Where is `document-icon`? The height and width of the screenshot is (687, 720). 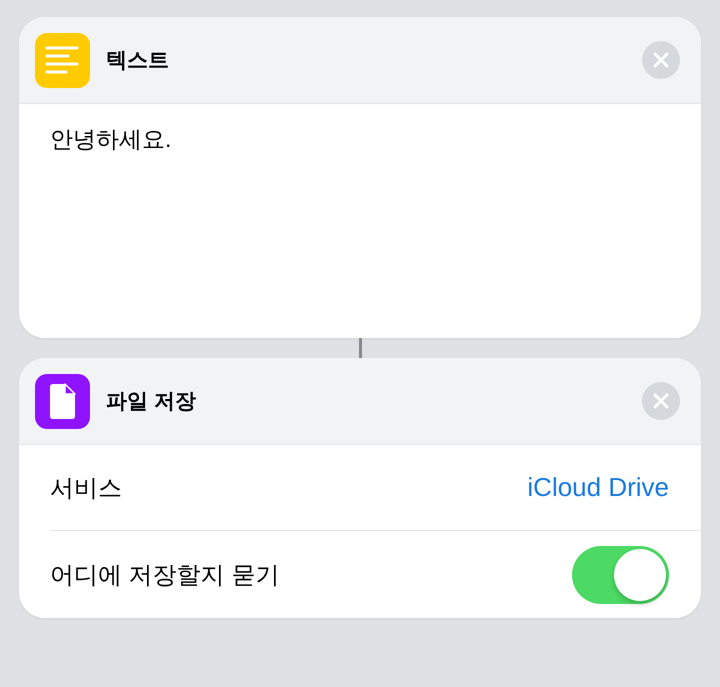 document-icon is located at coordinates (62, 401).